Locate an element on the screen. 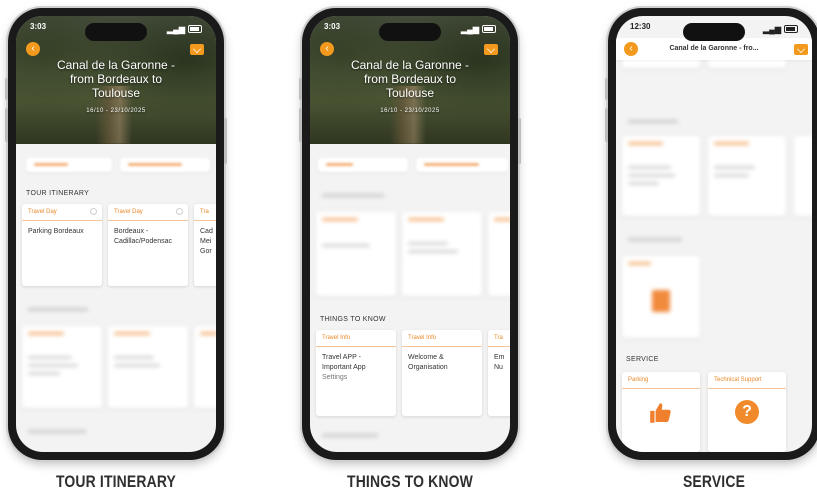  card-category: Technical Support is located at coordinates (738, 380).